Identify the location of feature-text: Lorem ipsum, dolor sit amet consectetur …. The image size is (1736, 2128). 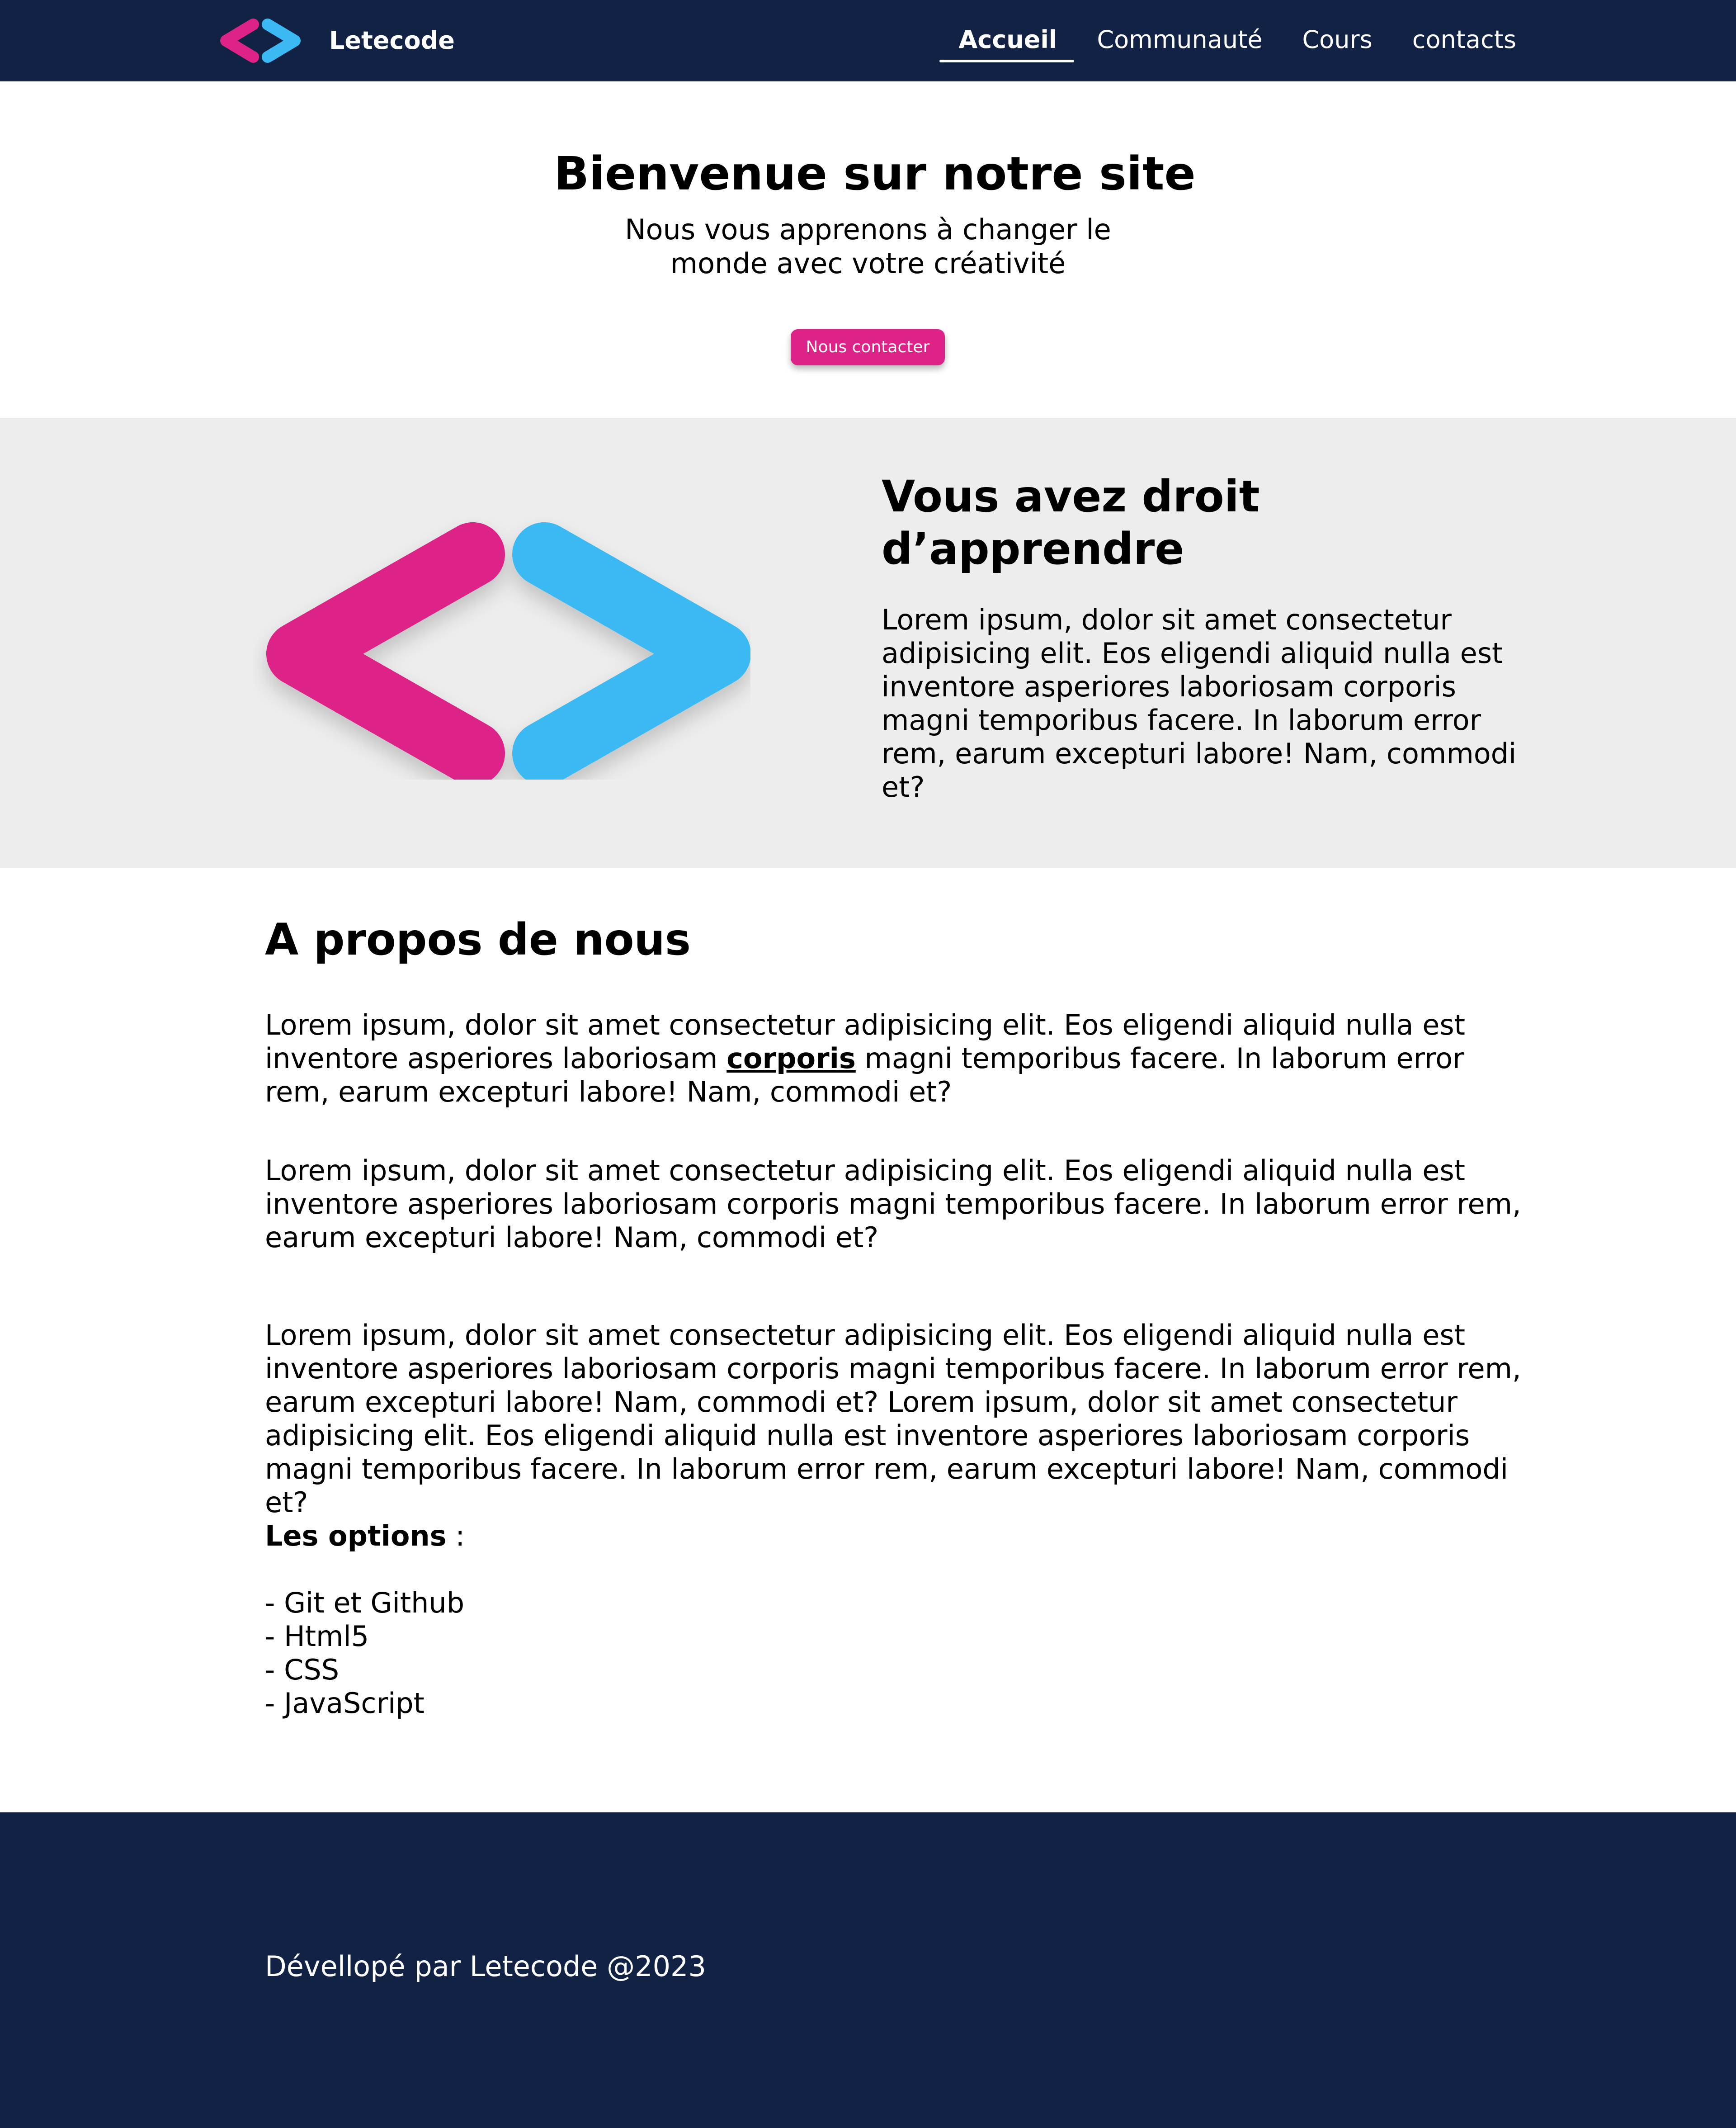
(1199, 703).